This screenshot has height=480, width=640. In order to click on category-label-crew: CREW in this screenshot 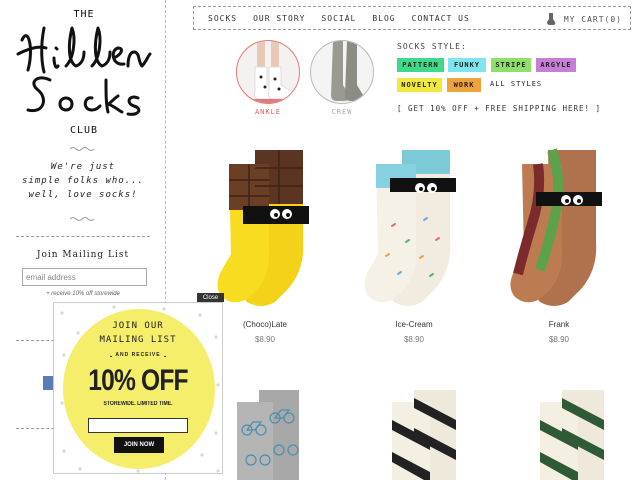, I will do `click(342, 112)`.